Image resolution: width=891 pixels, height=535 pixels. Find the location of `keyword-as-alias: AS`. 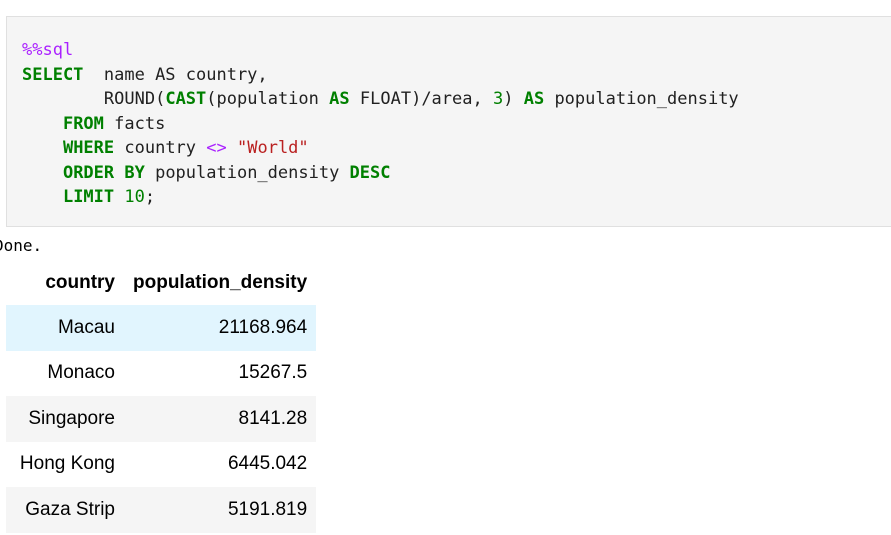

keyword-as-alias: AS is located at coordinates (534, 99).